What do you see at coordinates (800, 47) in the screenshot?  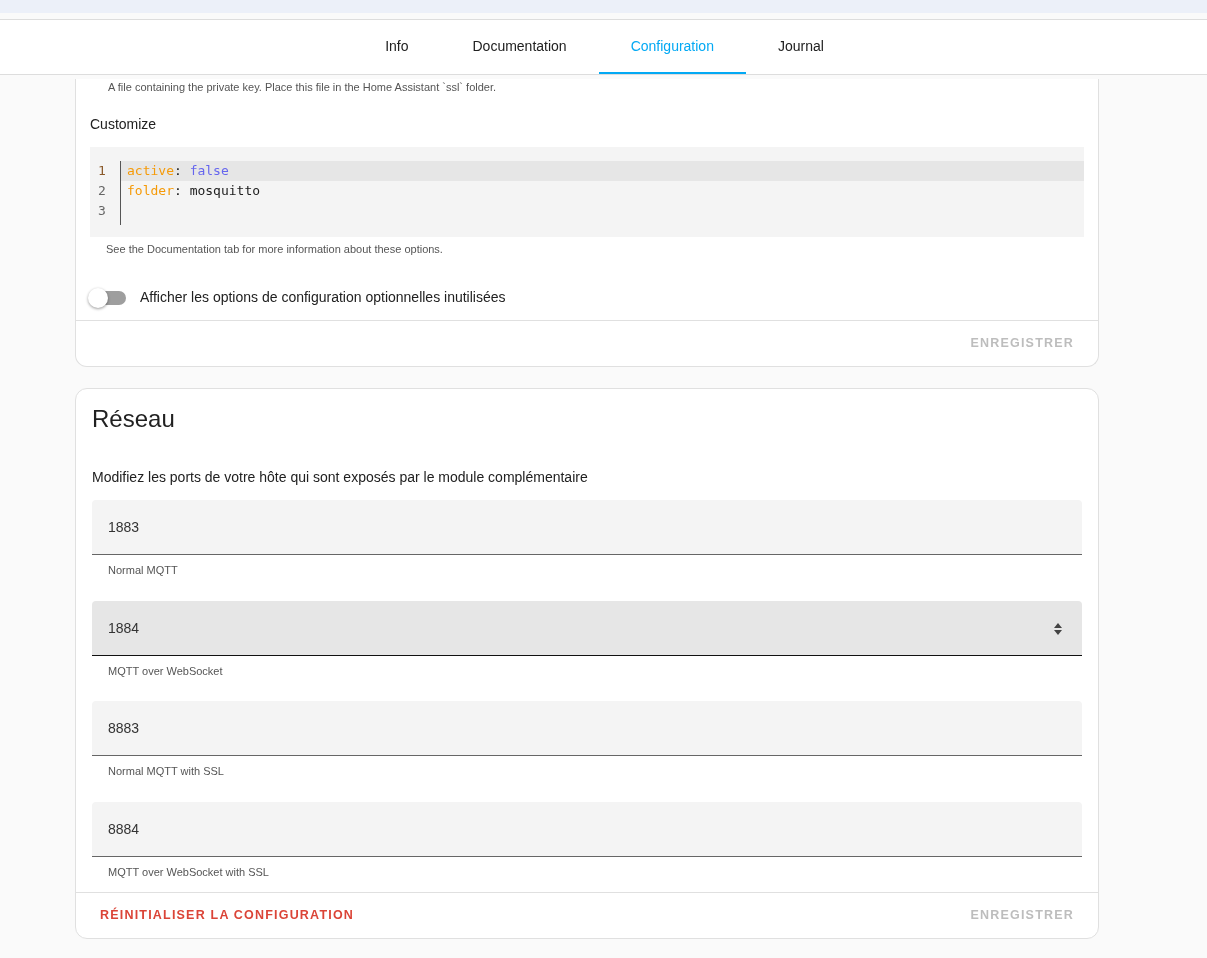 I see `tab: Journal` at bounding box center [800, 47].